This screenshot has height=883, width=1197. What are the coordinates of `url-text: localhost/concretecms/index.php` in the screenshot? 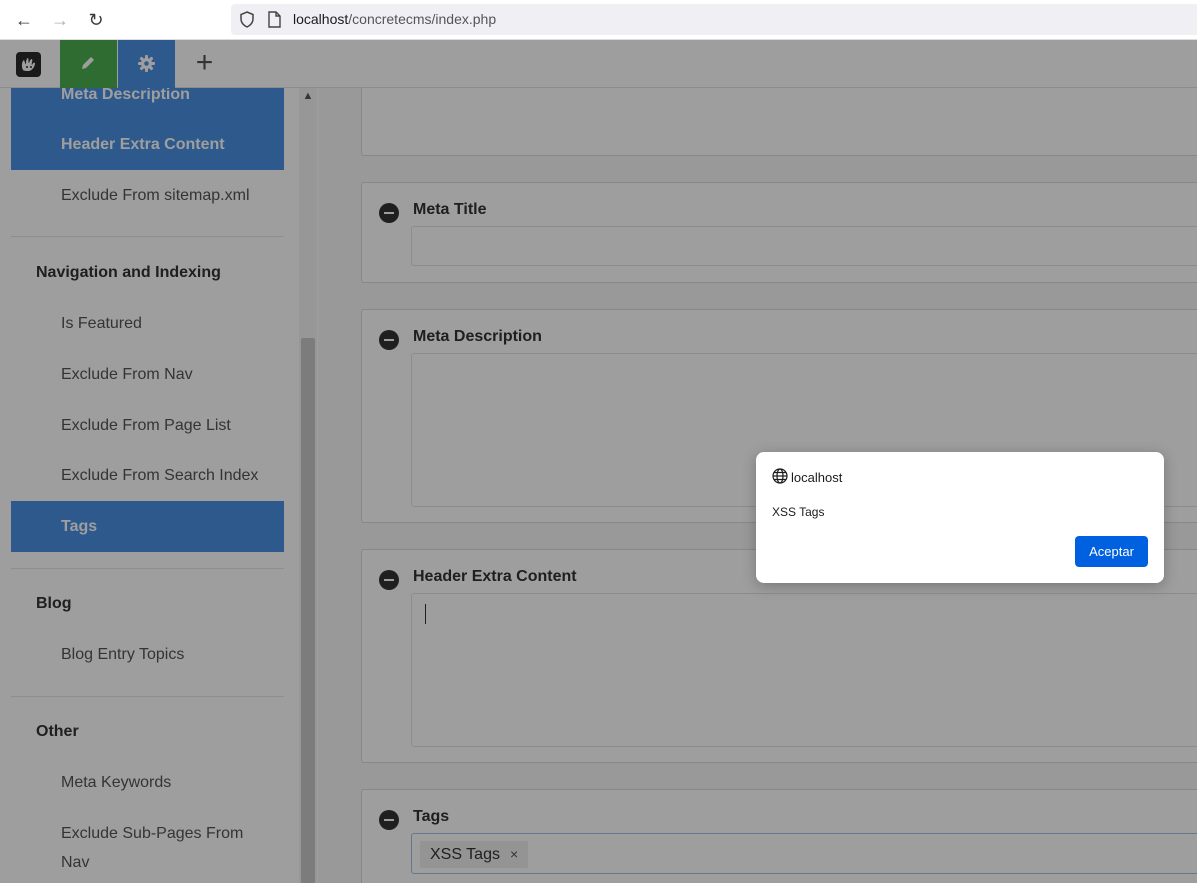 It's located at (394, 19).